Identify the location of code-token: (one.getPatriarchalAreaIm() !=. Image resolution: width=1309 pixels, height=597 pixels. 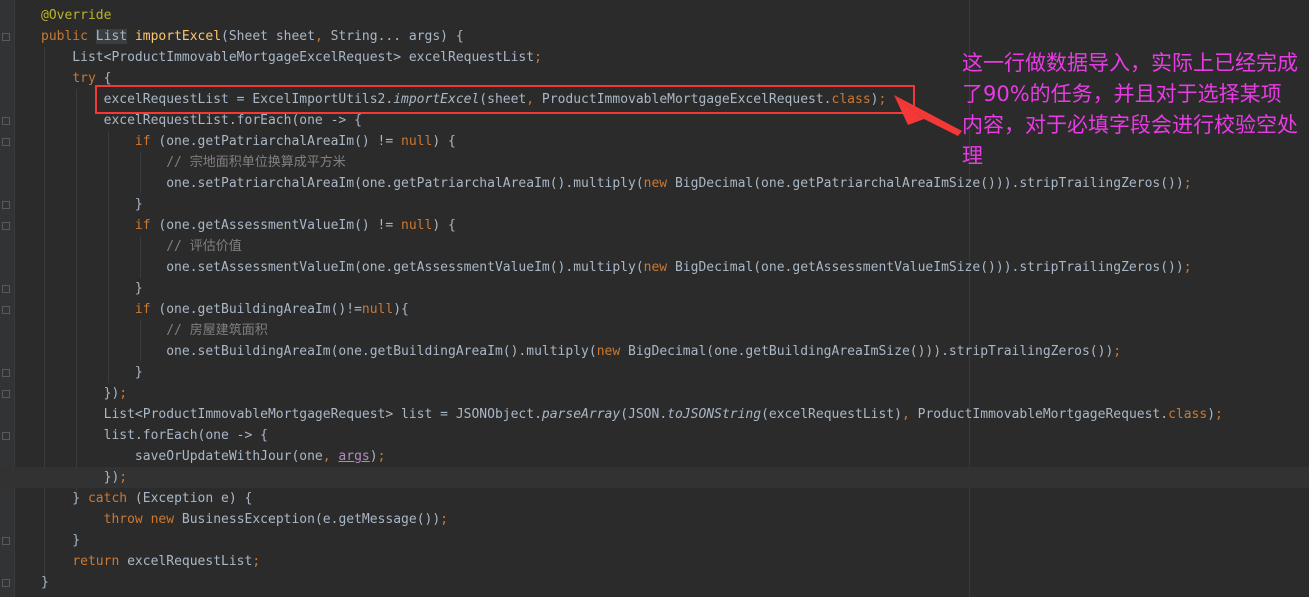
(276, 141).